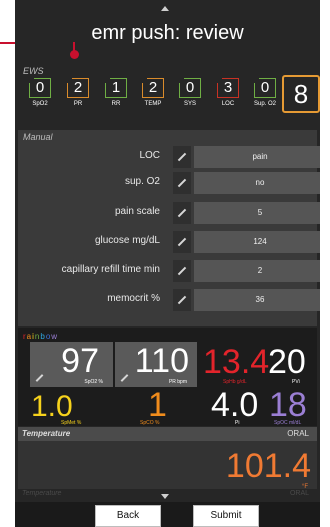  Describe the element at coordinates (78, 104) in the screenshot. I see `ews-label: PR` at that location.